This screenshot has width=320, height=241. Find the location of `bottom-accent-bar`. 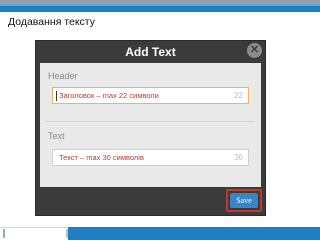

bottom-accent-bar is located at coordinates (194, 233).